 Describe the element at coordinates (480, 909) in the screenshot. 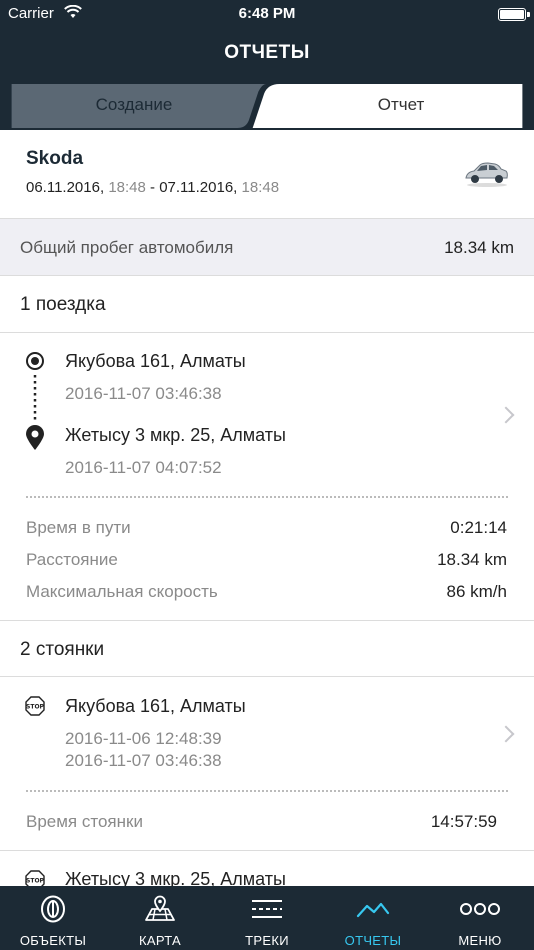

I see `menu-dots-icon` at that location.